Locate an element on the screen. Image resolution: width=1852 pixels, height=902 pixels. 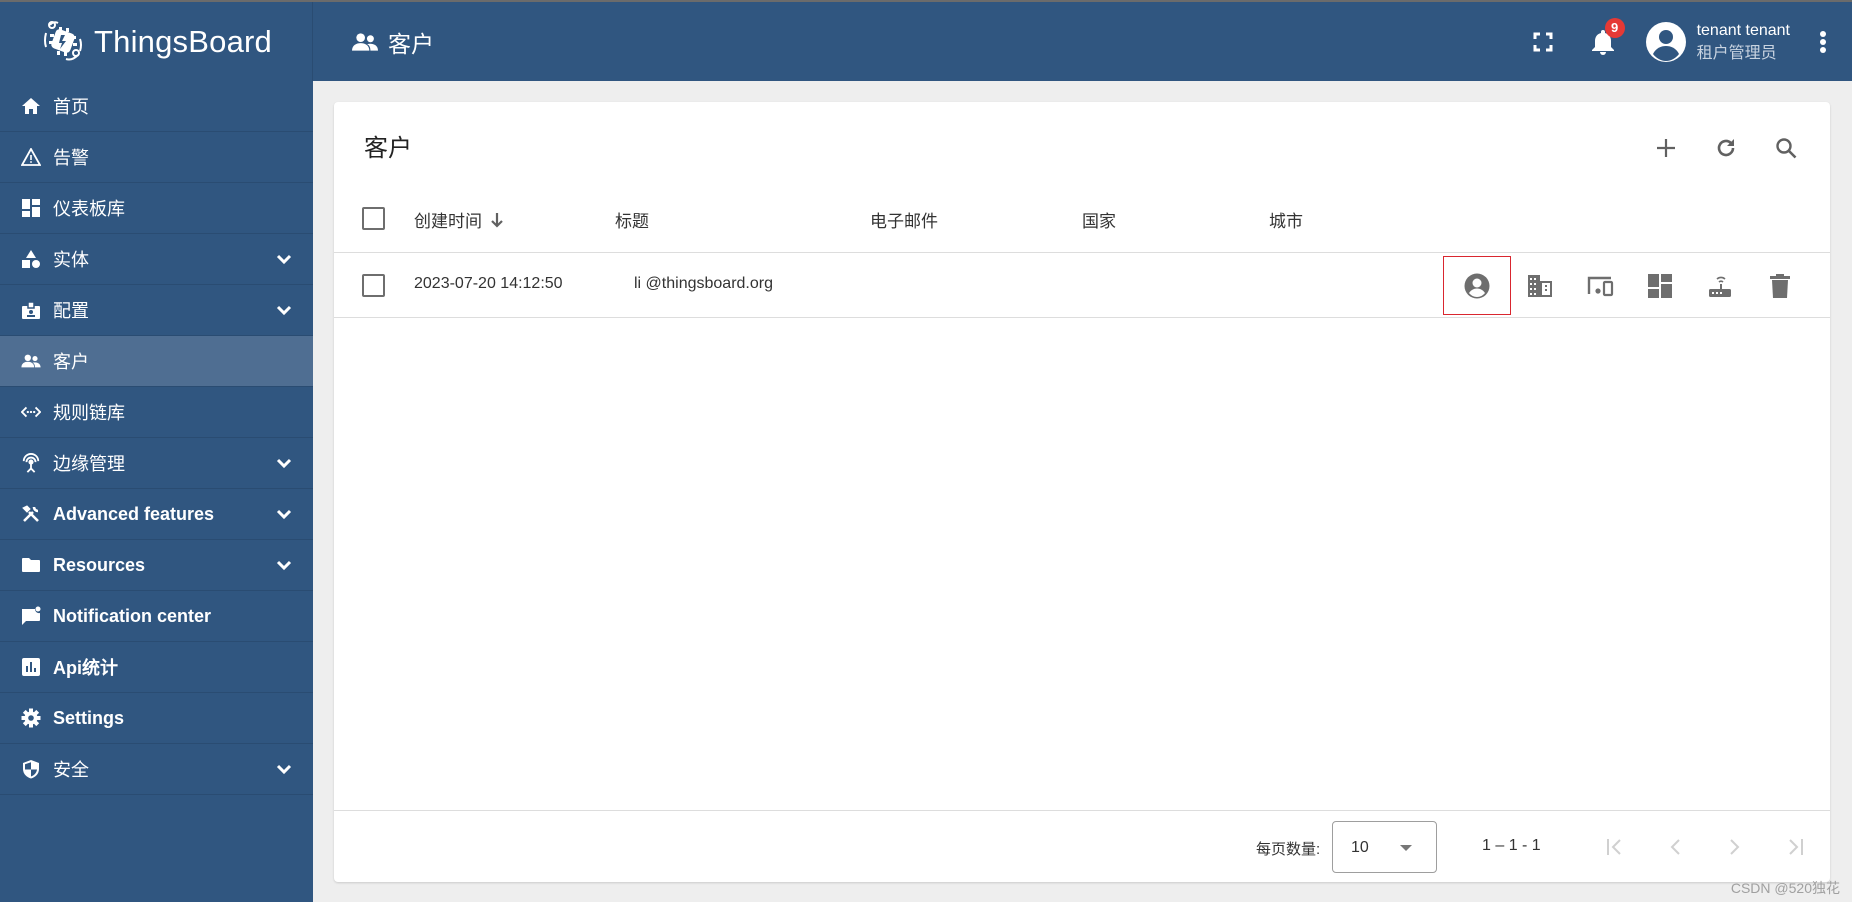
row-actions is located at coordinates (1626, 285).